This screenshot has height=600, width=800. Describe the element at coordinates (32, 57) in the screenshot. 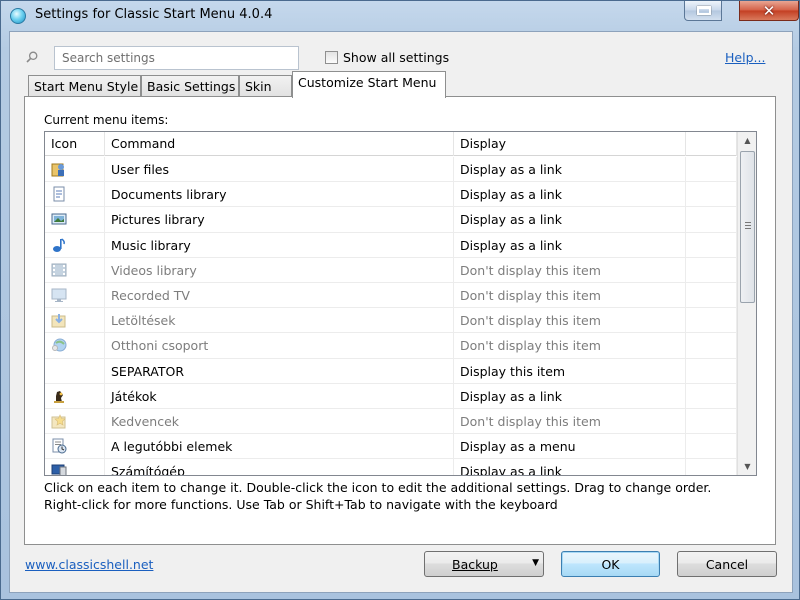

I see `search-icon` at that location.